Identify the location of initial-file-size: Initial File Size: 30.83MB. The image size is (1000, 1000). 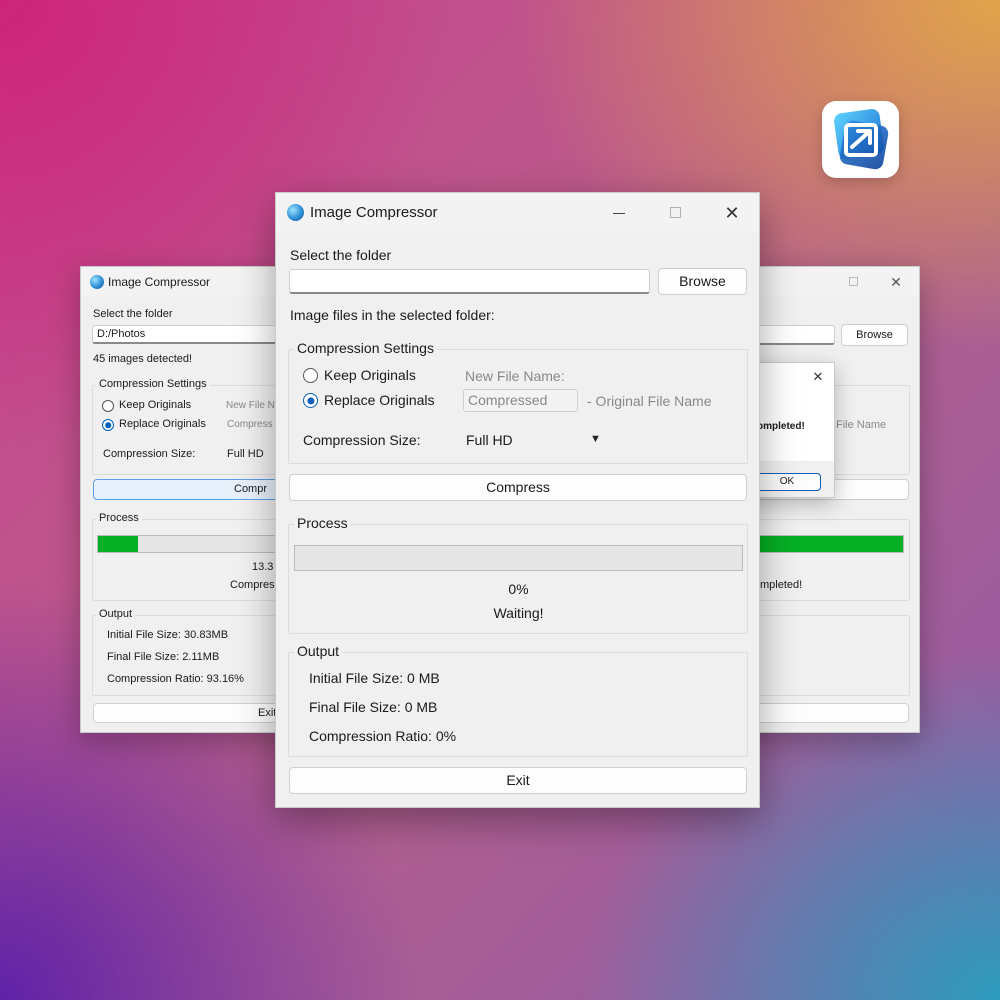
(168, 635).